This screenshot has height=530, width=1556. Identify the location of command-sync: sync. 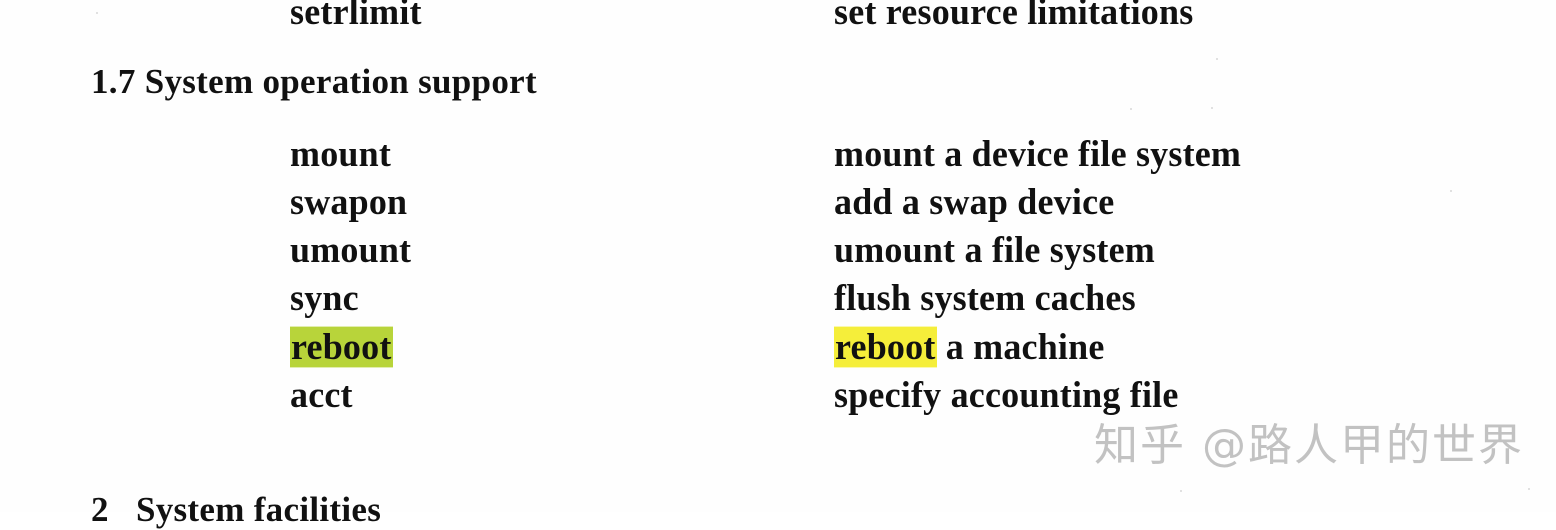
(324, 298).